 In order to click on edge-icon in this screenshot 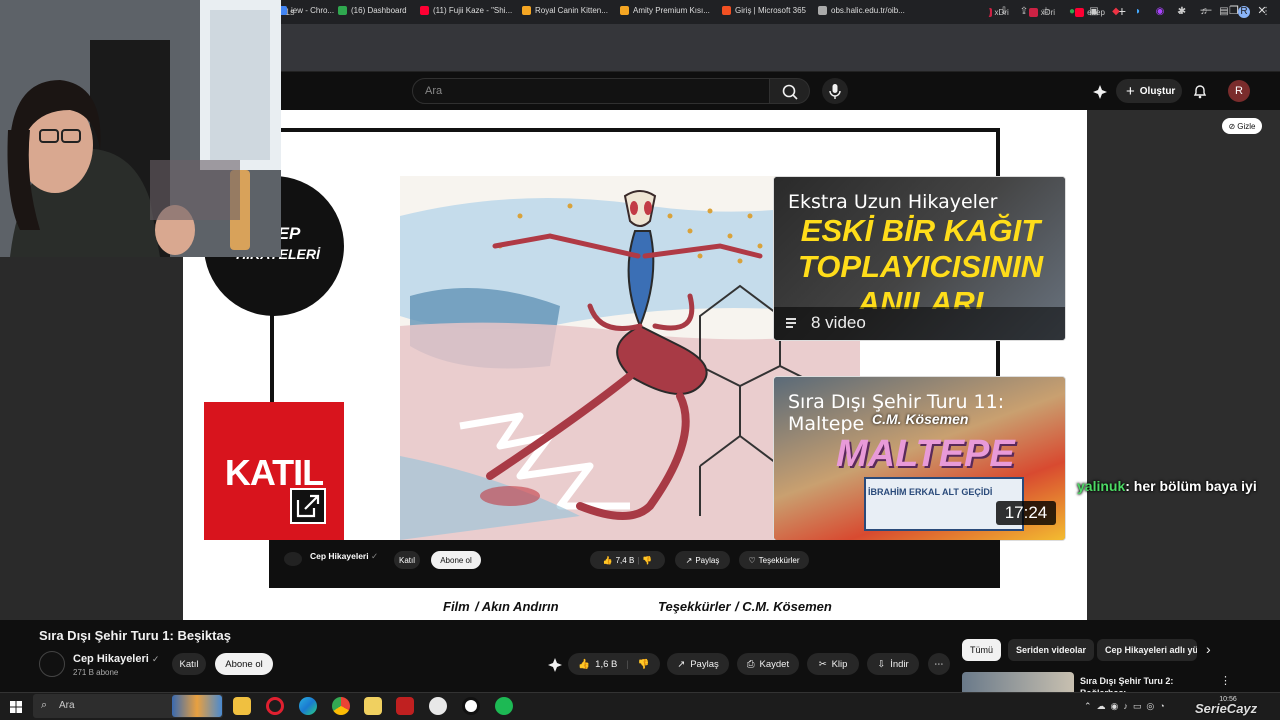, I will do `click(308, 706)`.